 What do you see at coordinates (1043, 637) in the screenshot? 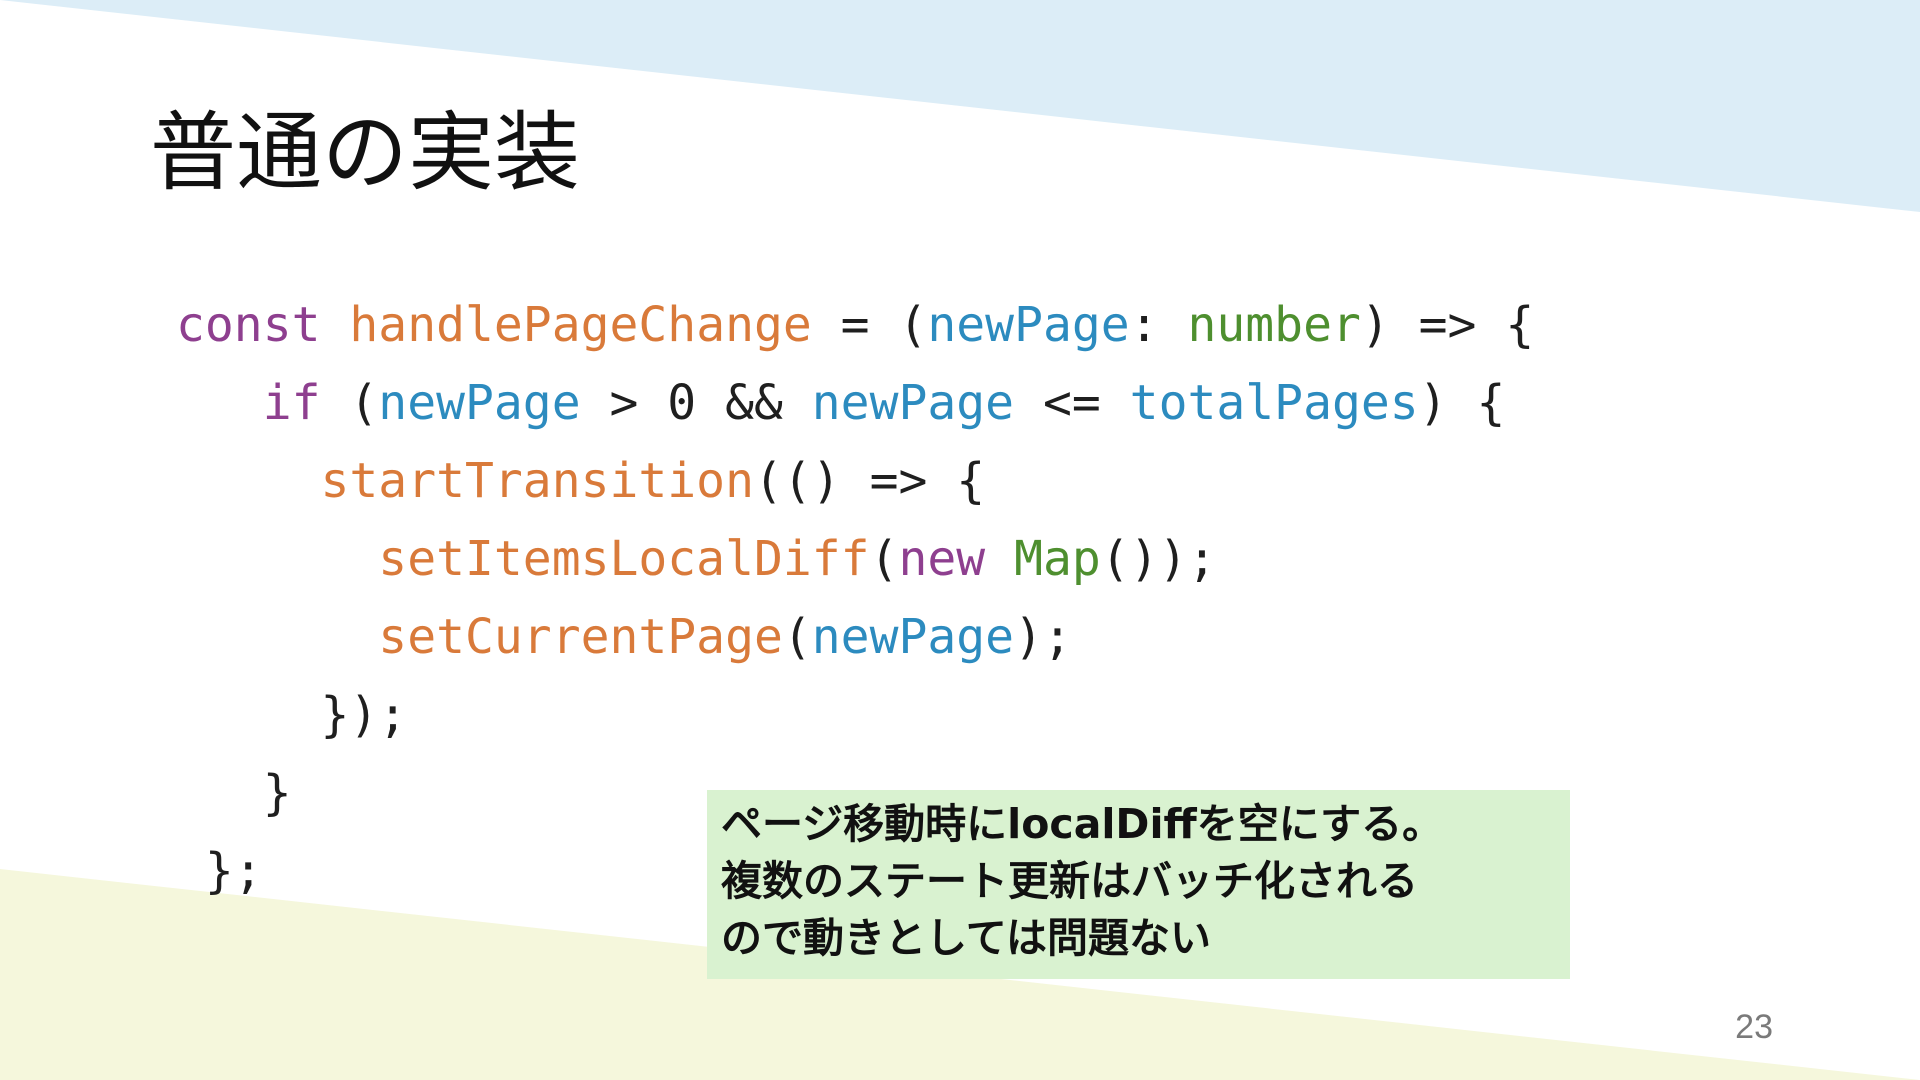
I see `code-token-plain: );` at bounding box center [1043, 637].